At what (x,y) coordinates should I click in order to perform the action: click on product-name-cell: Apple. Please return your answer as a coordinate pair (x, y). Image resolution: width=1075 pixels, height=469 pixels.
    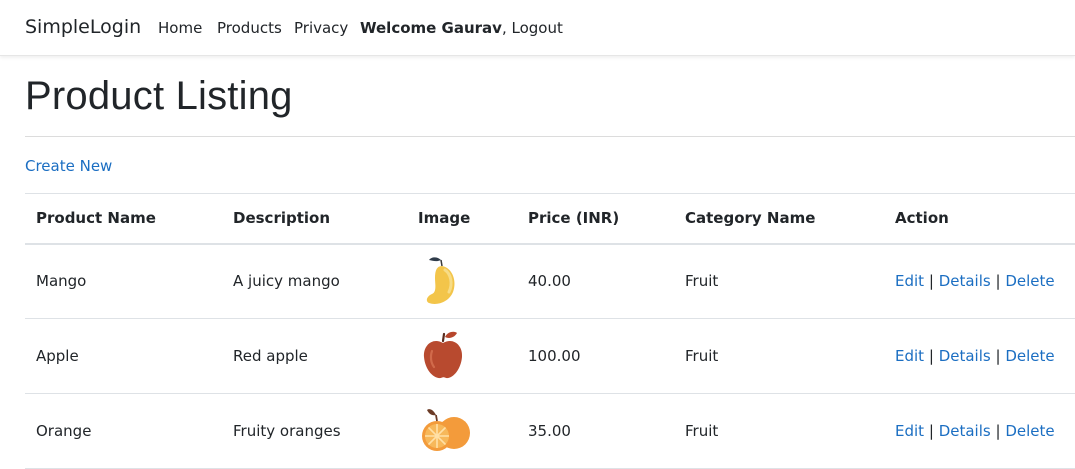
    Looking at the image, I should click on (57, 356).